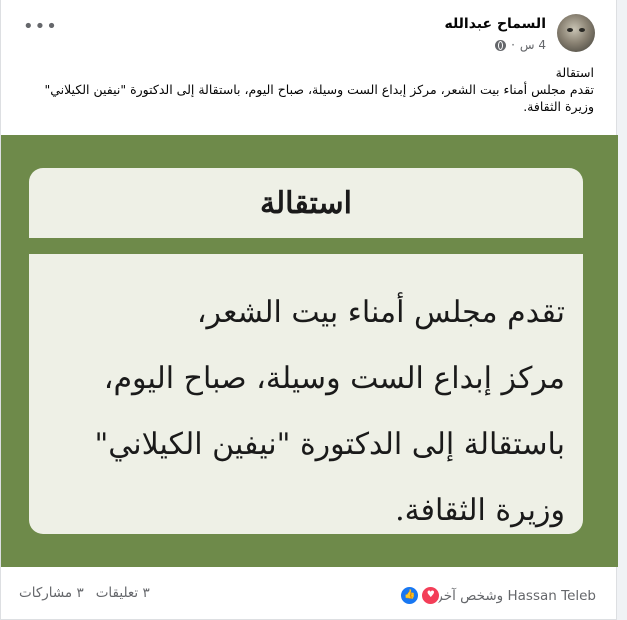 This screenshot has width=627, height=620. I want to click on image-line: وزيرة الثقافة., so click(480, 510).